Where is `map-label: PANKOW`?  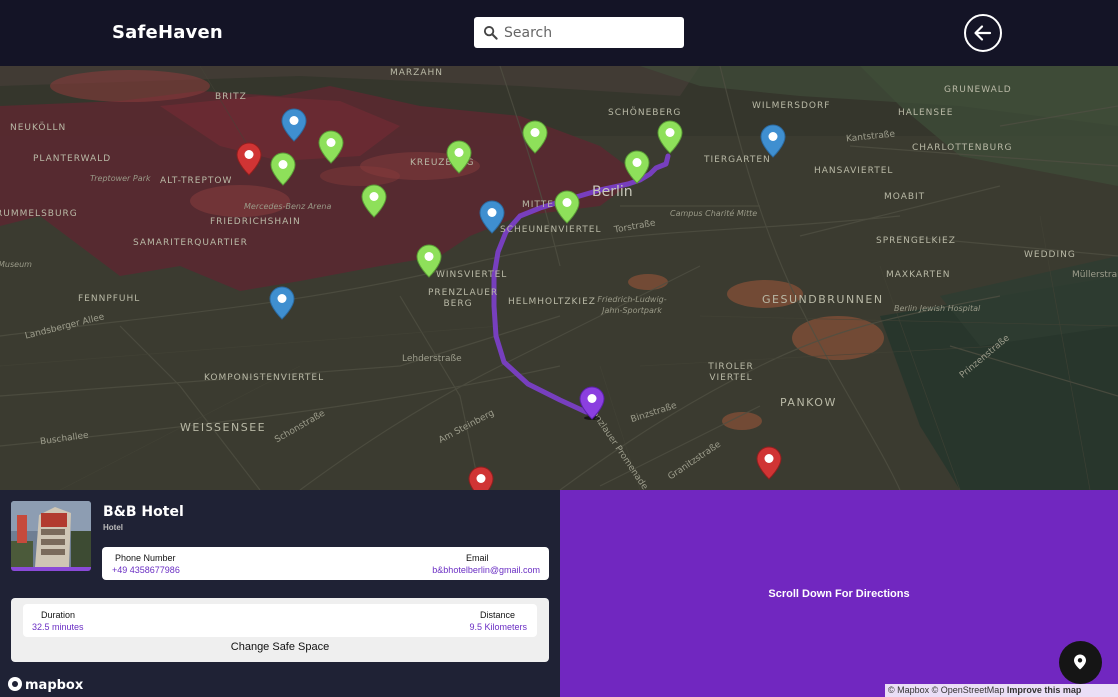
map-label: PANKOW is located at coordinates (808, 402).